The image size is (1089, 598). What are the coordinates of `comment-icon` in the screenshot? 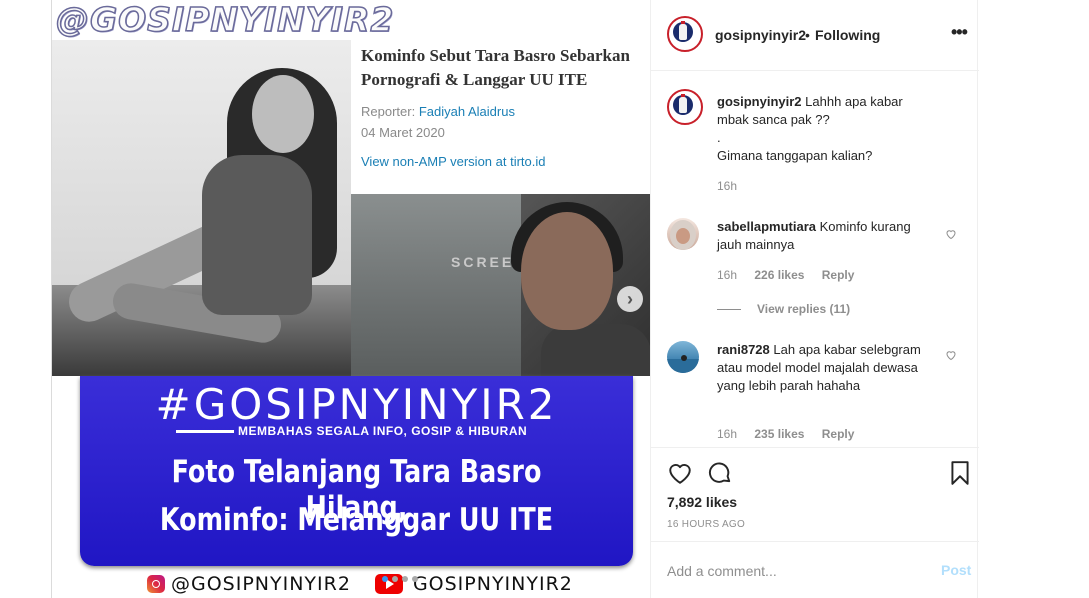 It's located at (720, 473).